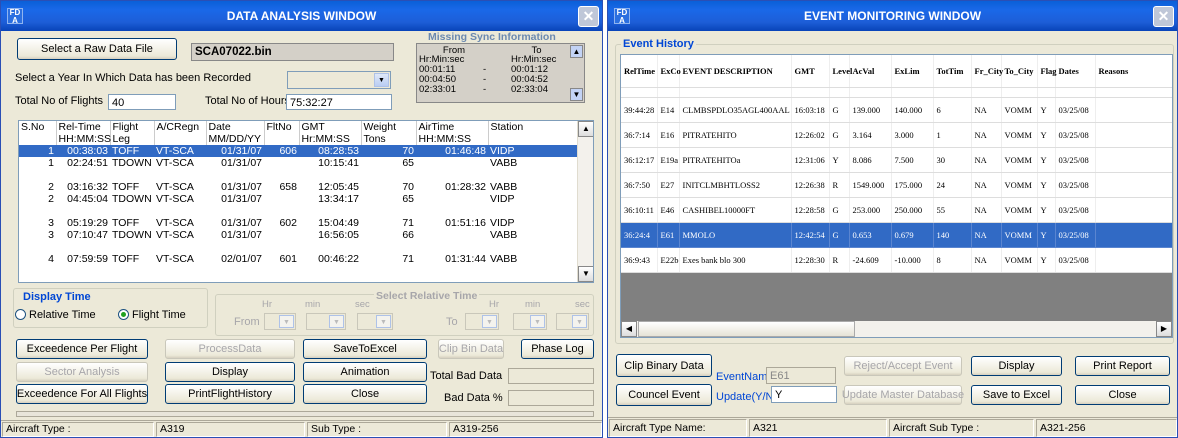  Describe the element at coordinates (664, 395) in the screenshot. I see `councel-event-button: Councel Event` at that location.